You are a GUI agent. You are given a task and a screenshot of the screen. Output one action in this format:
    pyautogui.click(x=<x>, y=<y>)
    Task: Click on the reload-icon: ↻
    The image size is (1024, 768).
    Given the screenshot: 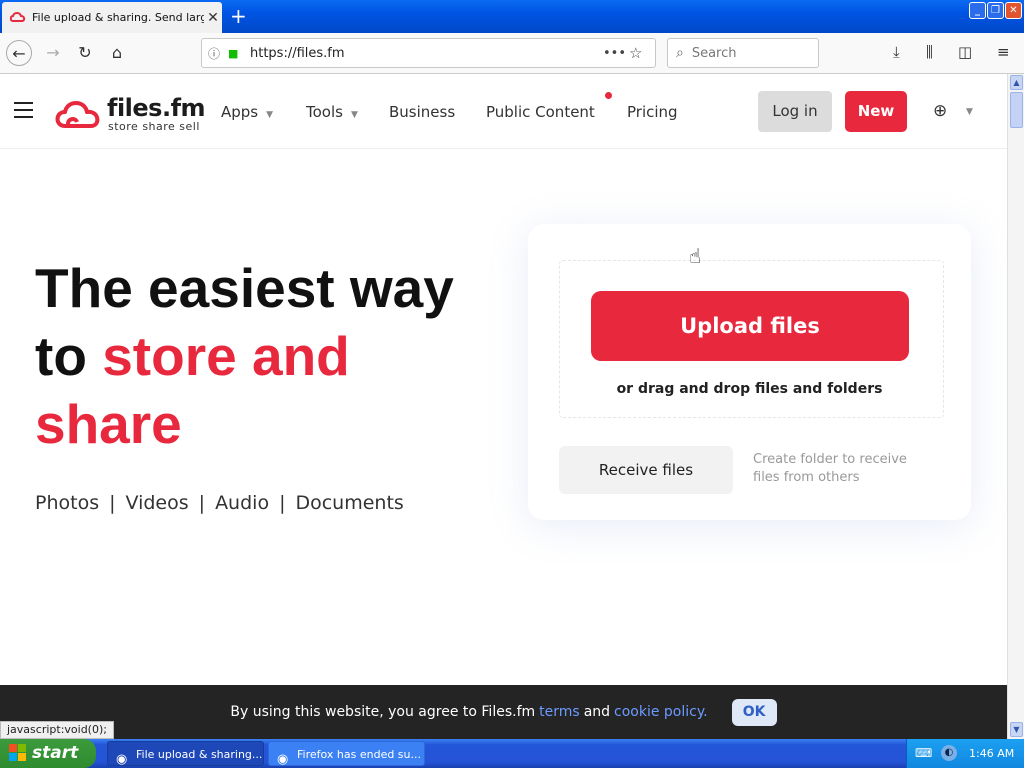 What is the action you would take?
    pyautogui.click(x=85, y=53)
    